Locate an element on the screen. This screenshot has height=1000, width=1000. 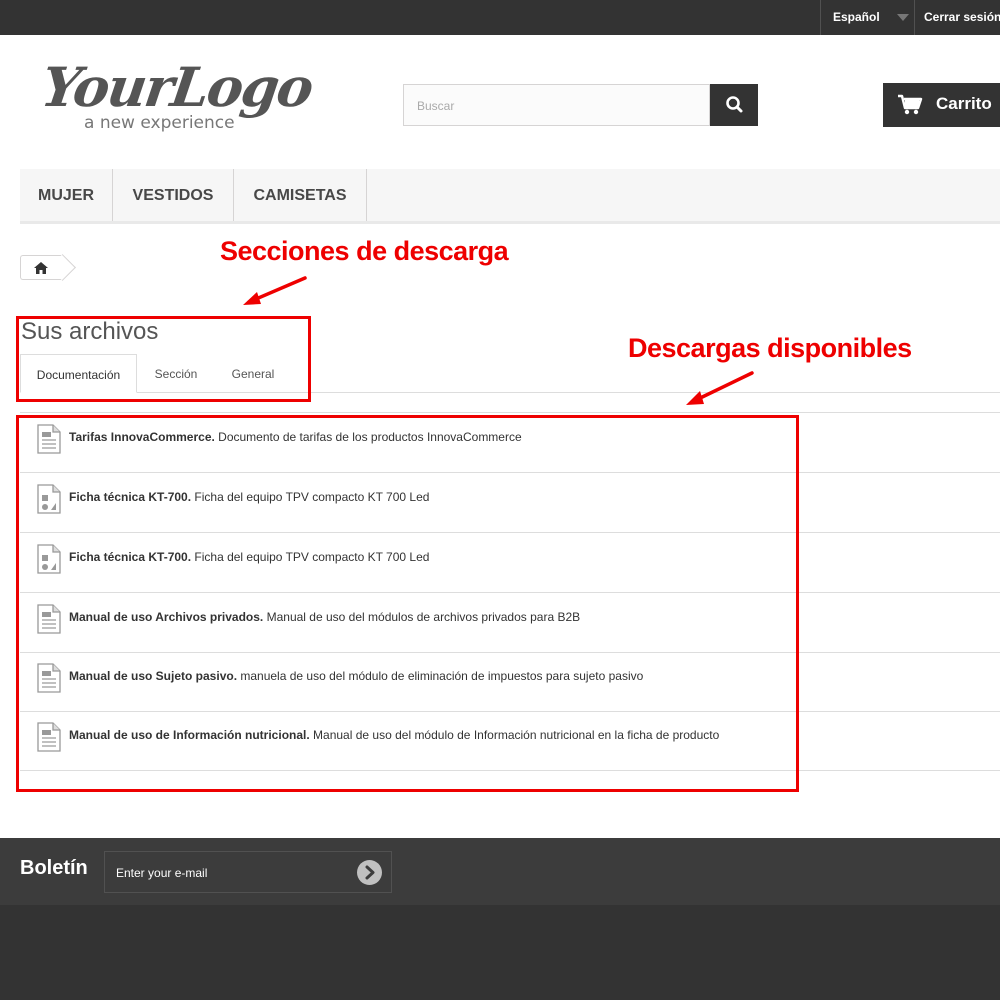
home-icon is located at coordinates (41, 268).